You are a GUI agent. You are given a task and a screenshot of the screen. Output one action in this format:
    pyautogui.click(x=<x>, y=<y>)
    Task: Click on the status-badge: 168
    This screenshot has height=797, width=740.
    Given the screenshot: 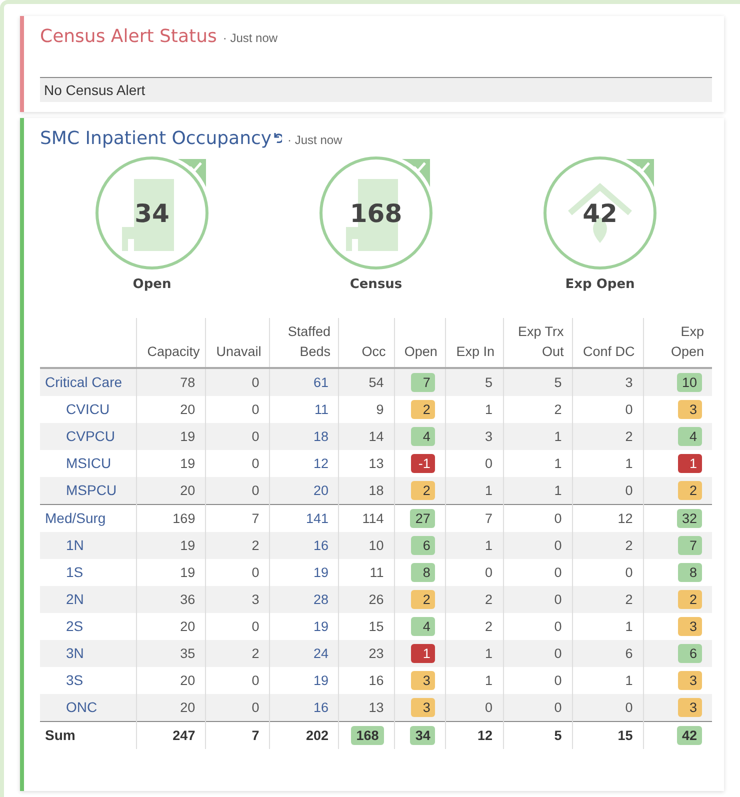 What is the action you would take?
    pyautogui.click(x=367, y=735)
    